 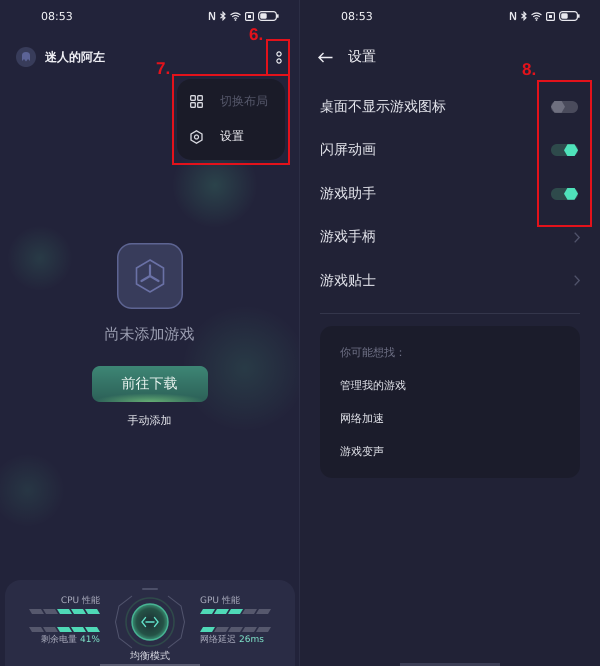 What do you see at coordinates (26, 57) in the screenshot?
I see `avatar-icon` at bounding box center [26, 57].